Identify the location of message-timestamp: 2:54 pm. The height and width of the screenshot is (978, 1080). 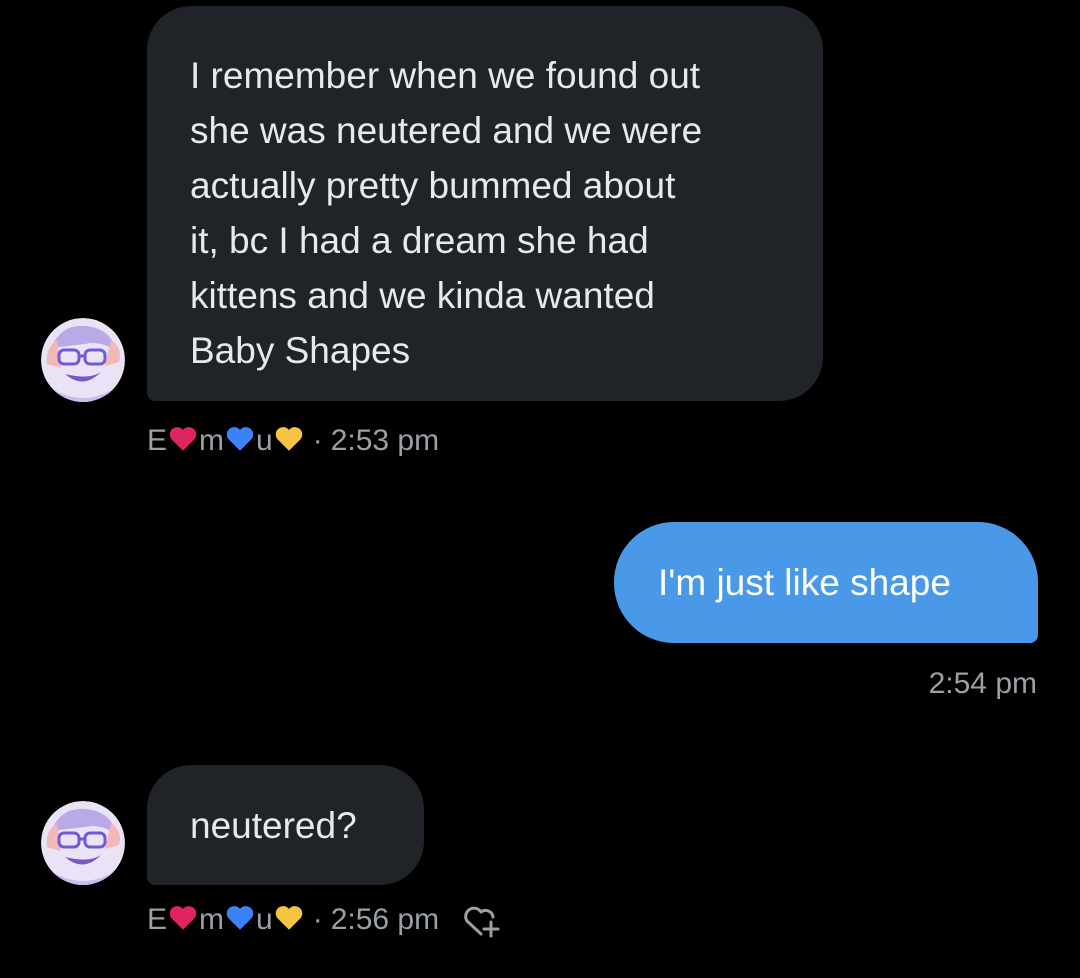
(982, 683).